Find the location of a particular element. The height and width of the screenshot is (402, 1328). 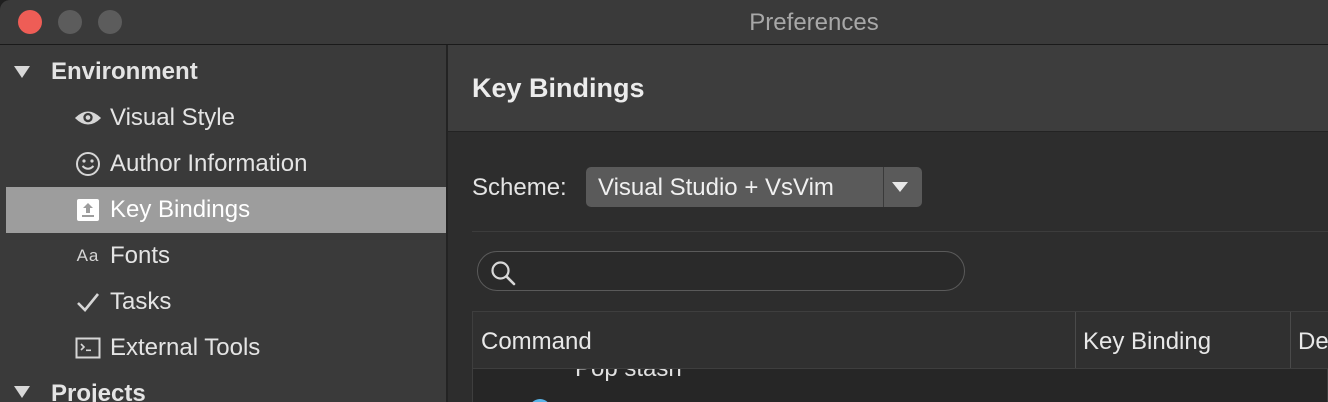

table-header: Command Key Binding De is located at coordinates (900, 340).